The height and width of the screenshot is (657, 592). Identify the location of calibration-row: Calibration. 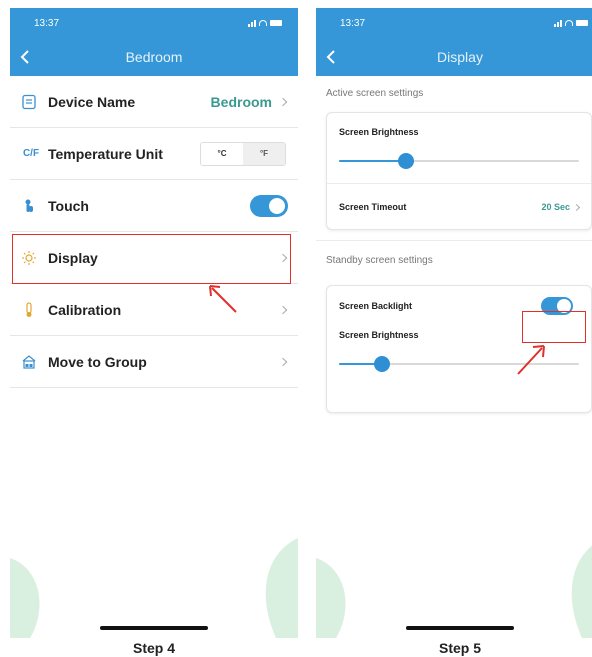
(154, 310).